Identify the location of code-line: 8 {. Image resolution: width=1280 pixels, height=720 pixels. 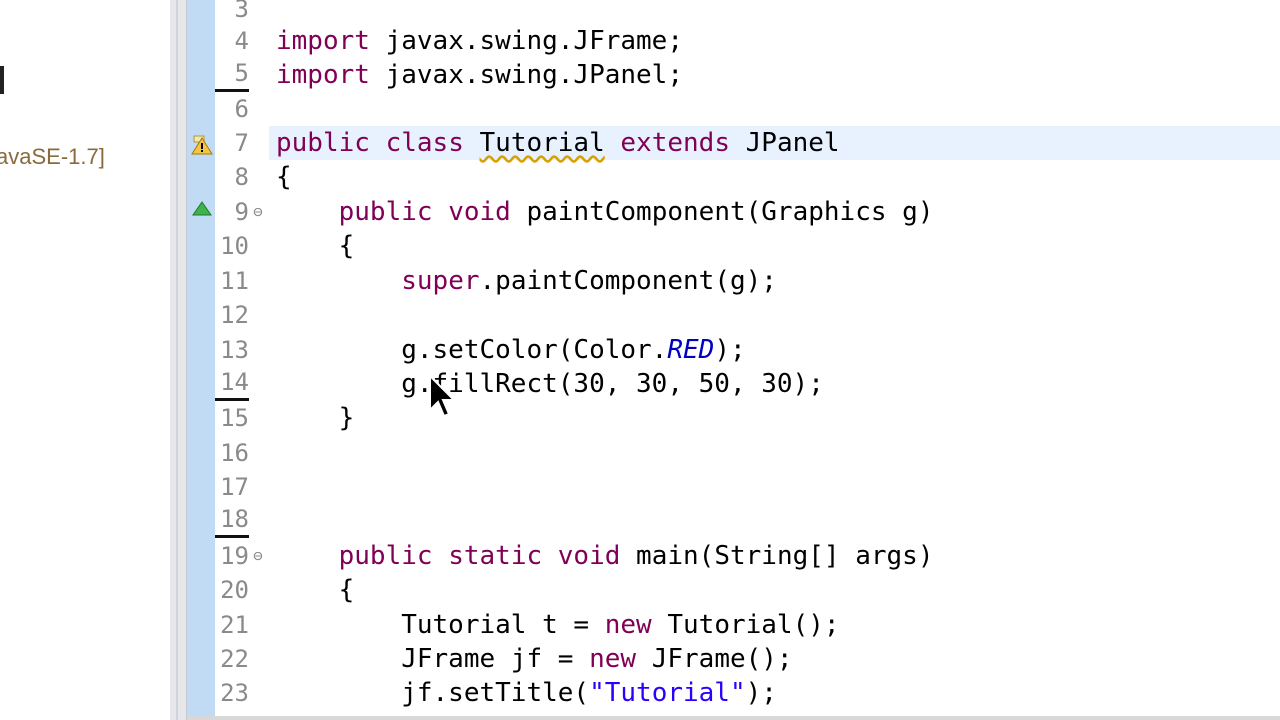
(640, 177).